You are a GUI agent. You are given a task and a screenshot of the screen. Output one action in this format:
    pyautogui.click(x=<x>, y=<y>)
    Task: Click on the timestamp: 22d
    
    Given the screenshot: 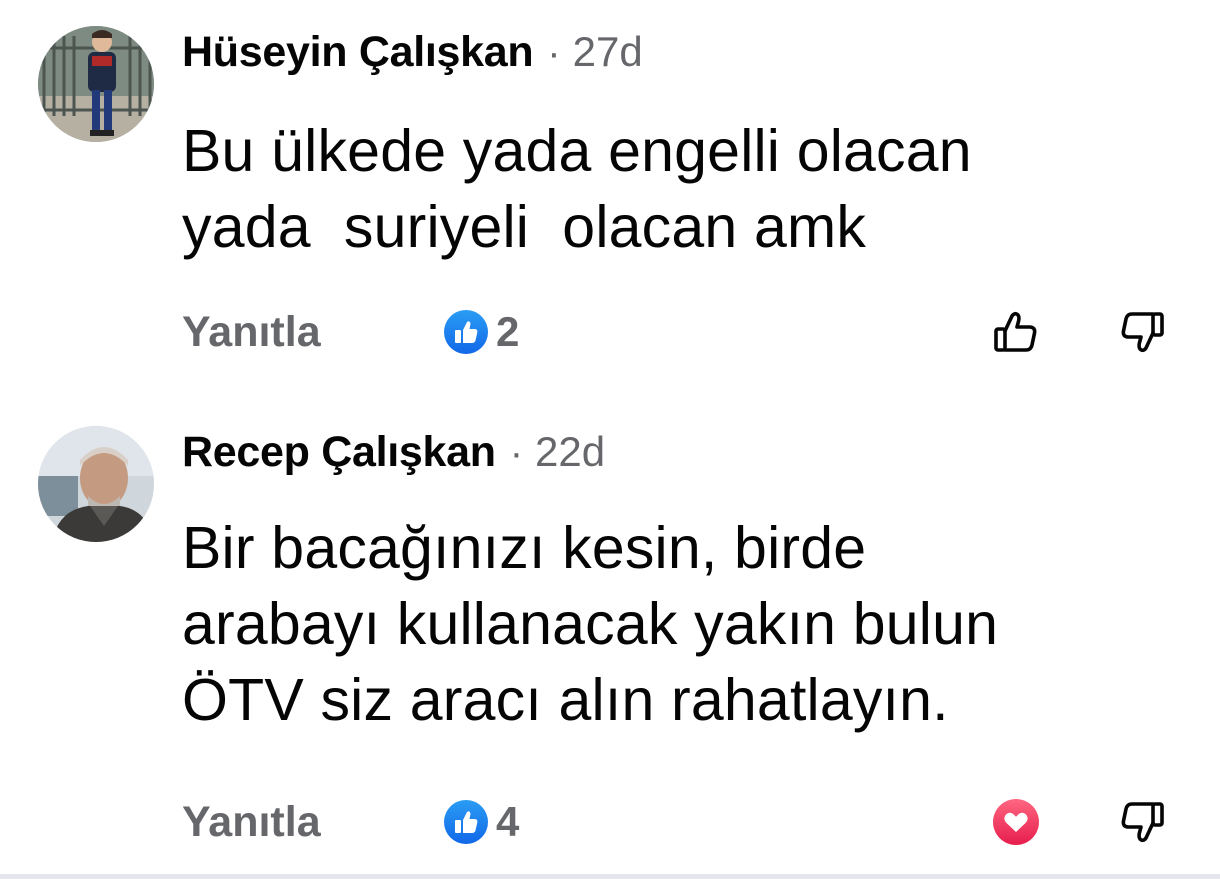 What is the action you would take?
    pyautogui.click(x=570, y=452)
    